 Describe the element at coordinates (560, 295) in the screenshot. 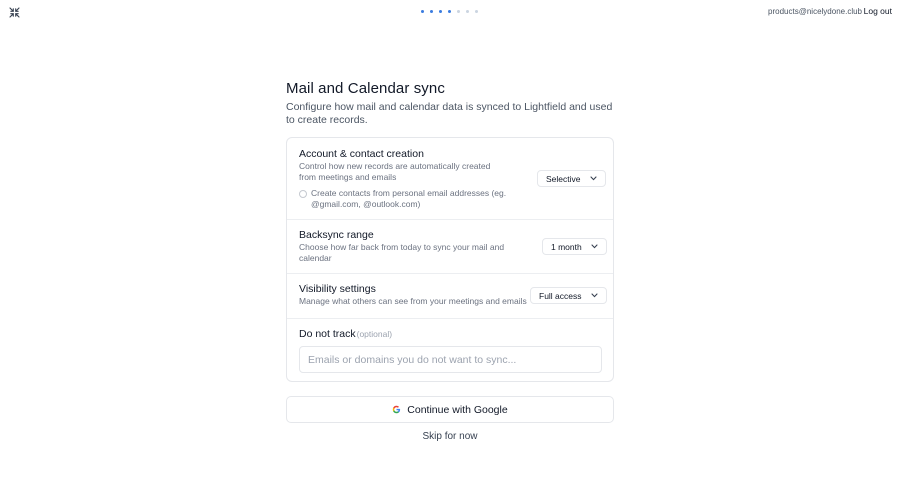

I see `visibility-select-value: Full access` at that location.